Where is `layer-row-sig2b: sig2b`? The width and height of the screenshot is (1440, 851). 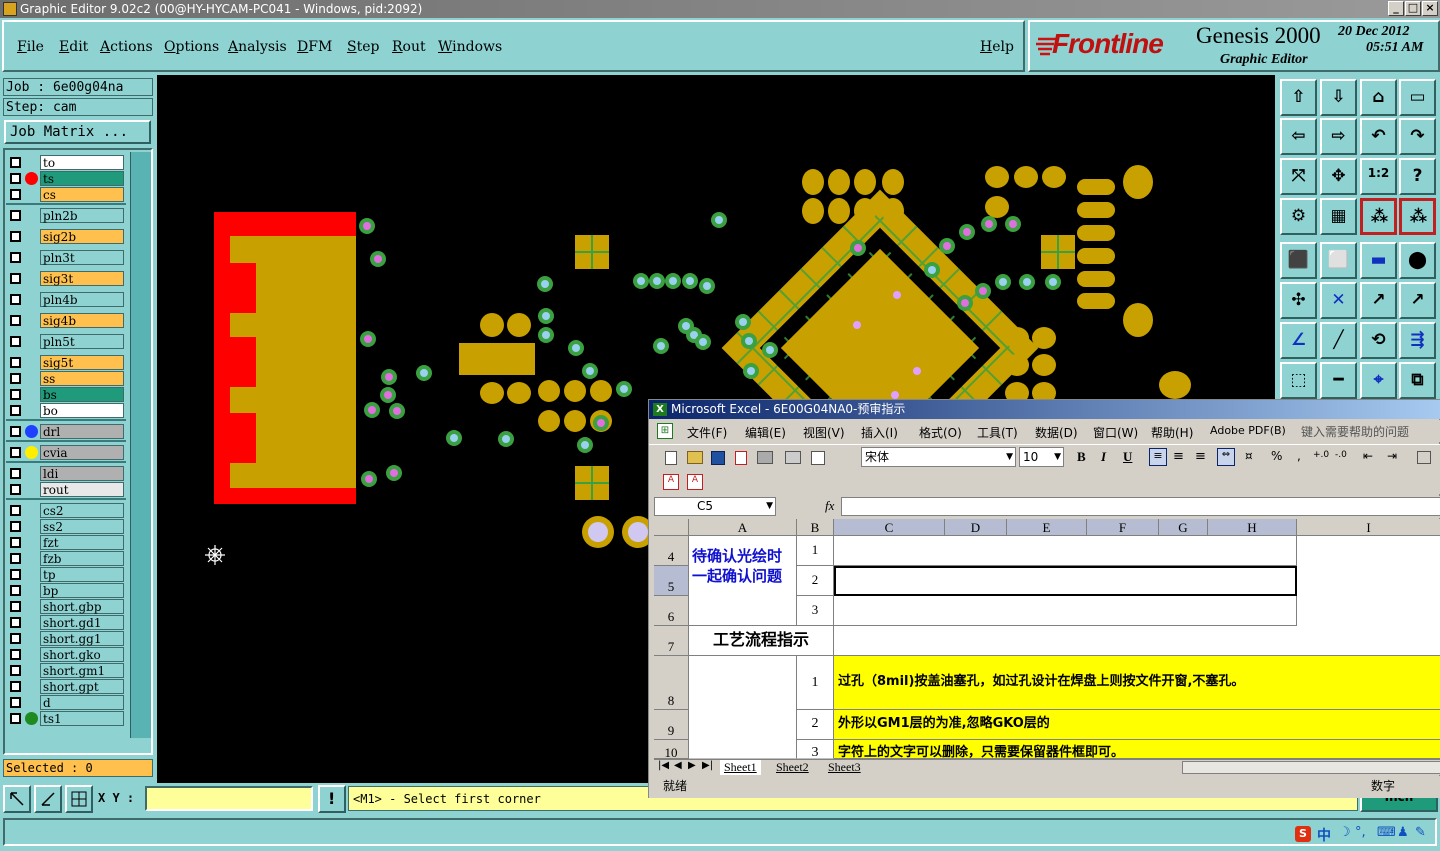
layer-row-sig2b: sig2b is located at coordinates (66, 236).